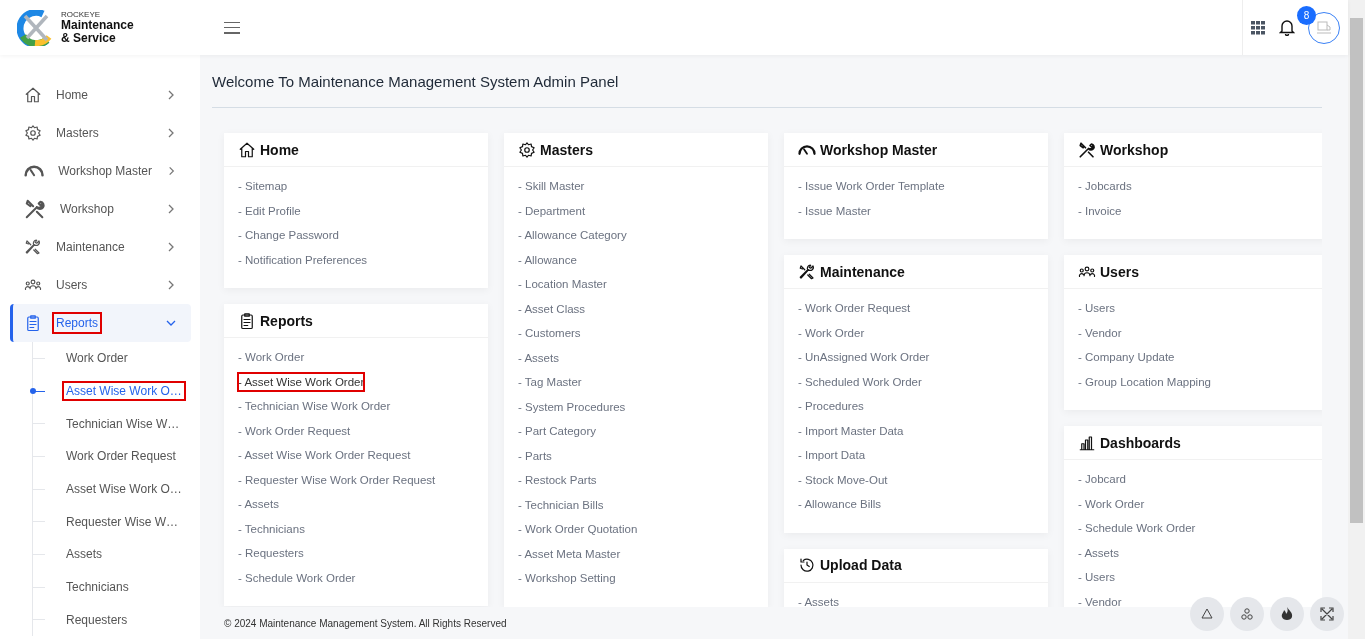 This screenshot has height=639, width=1365. I want to click on card-link: - Requesters, so click(271, 553).